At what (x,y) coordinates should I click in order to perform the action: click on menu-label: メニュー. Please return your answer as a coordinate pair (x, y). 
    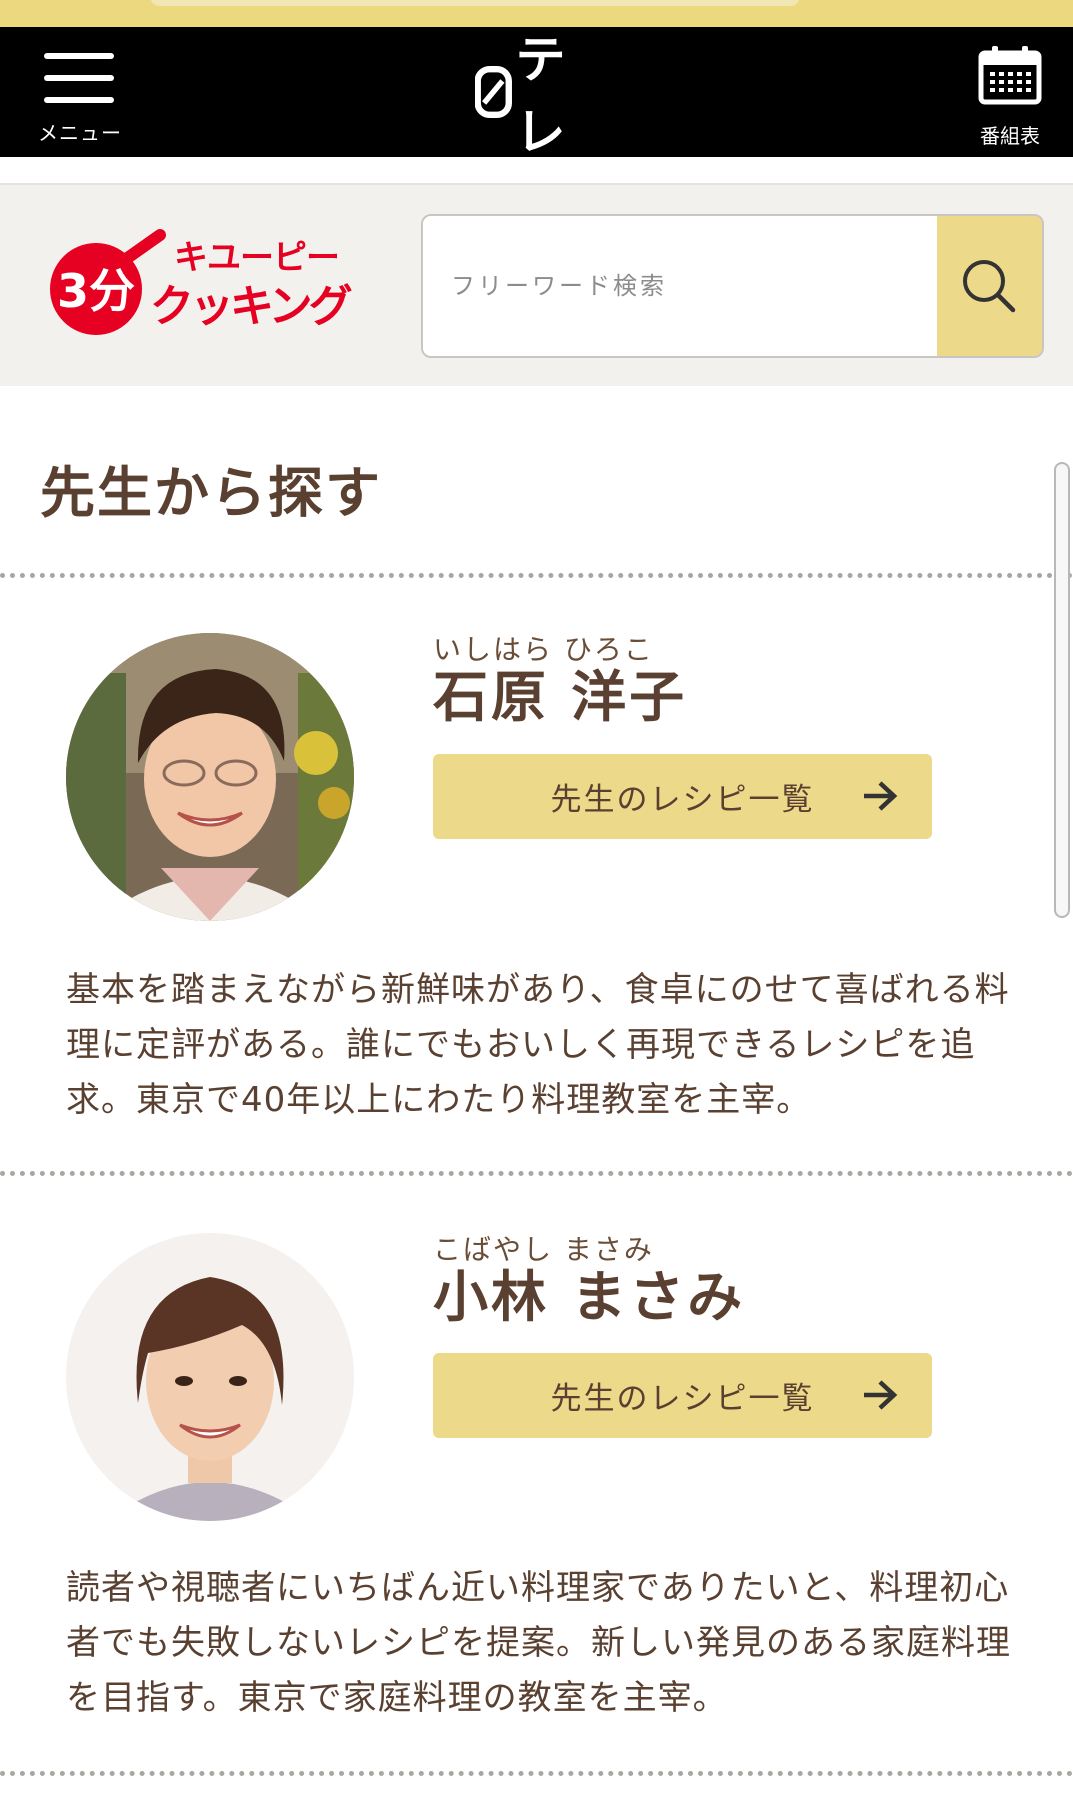
    Looking at the image, I should click on (80, 133).